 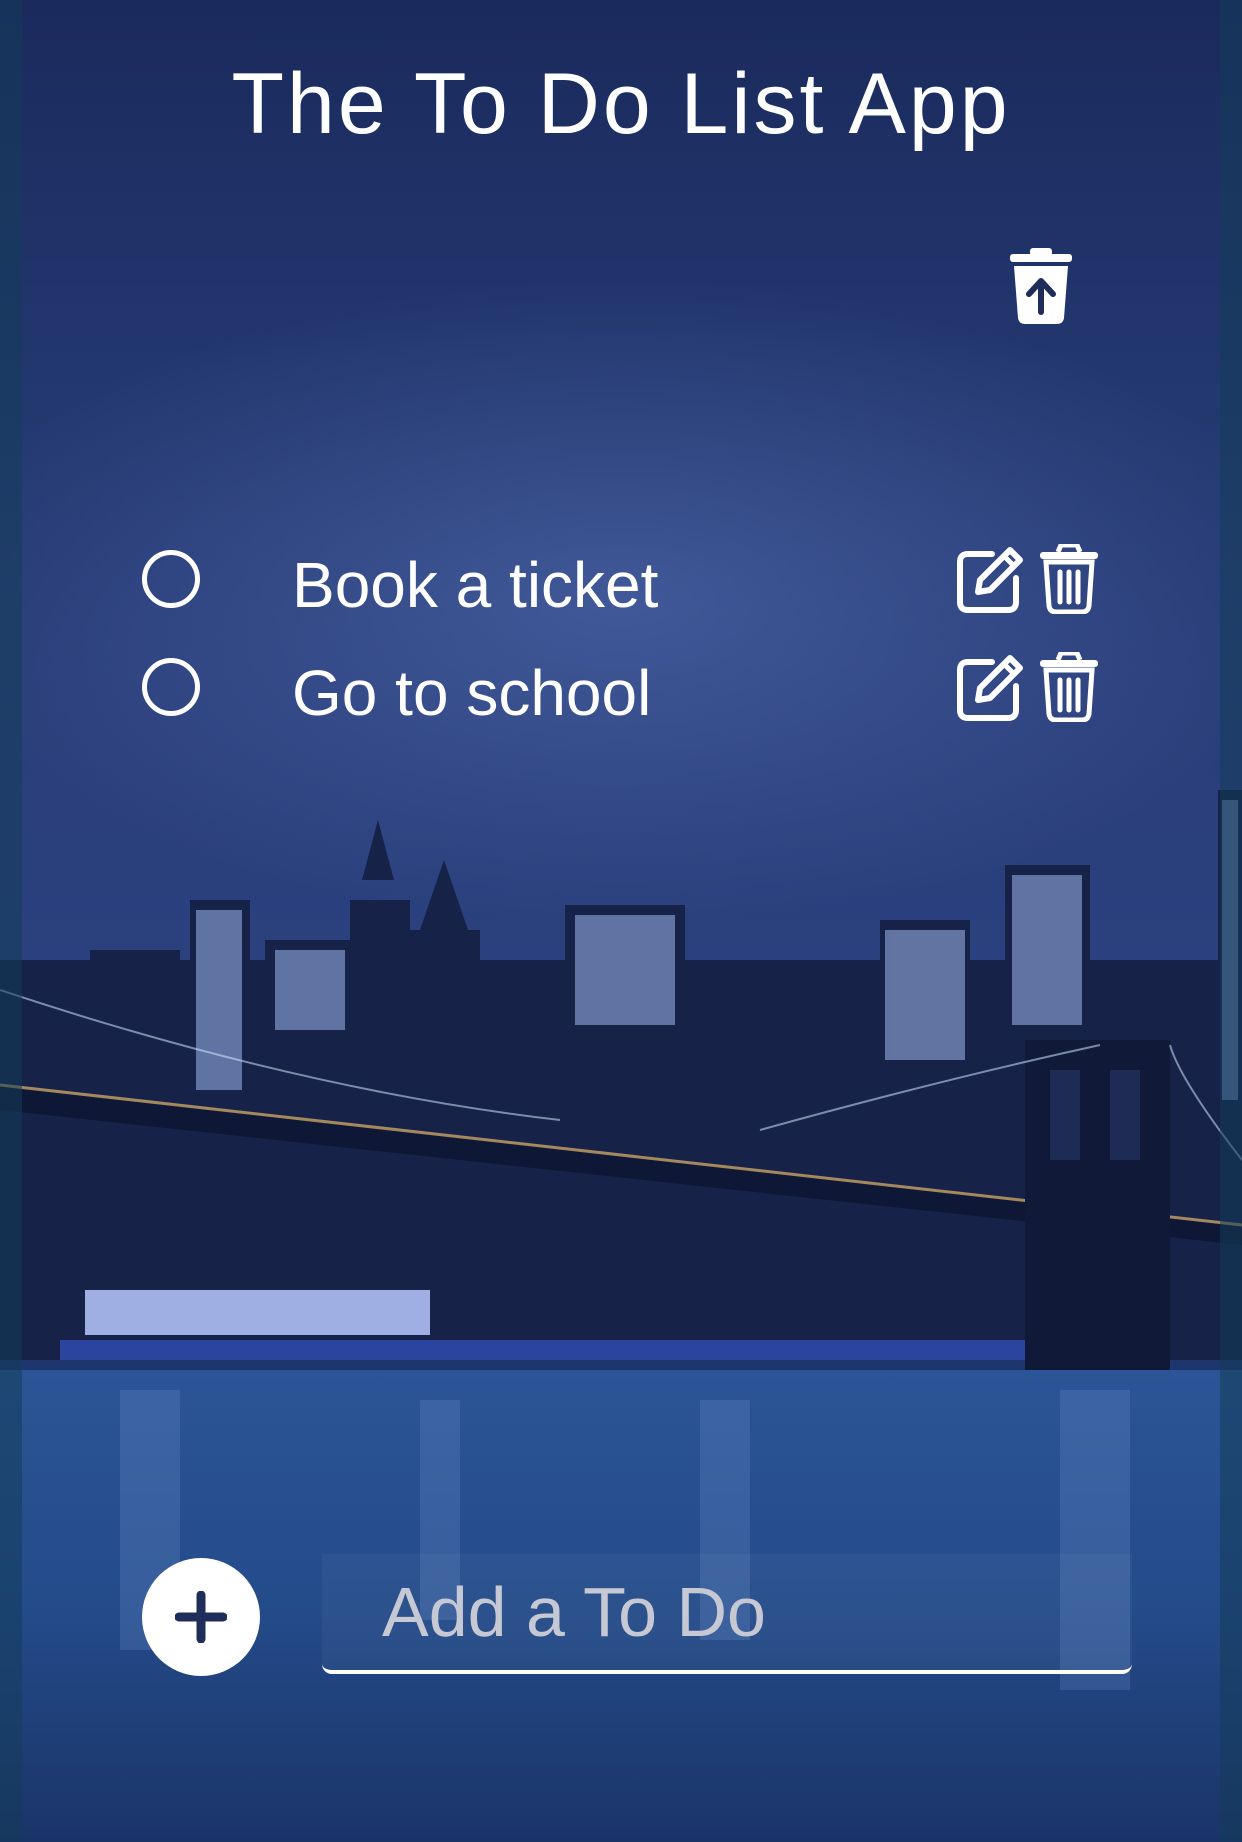 What do you see at coordinates (11, 921) in the screenshot?
I see `left-edge-overlay` at bounding box center [11, 921].